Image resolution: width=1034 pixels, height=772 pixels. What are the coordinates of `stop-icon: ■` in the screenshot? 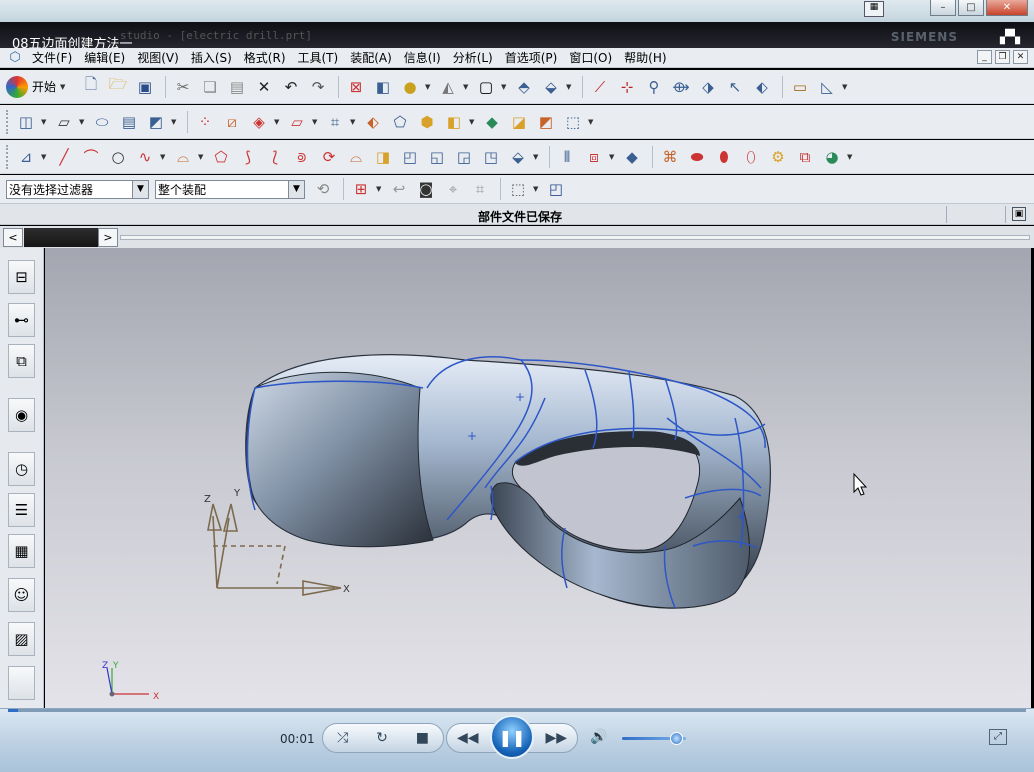 It's located at (422, 738).